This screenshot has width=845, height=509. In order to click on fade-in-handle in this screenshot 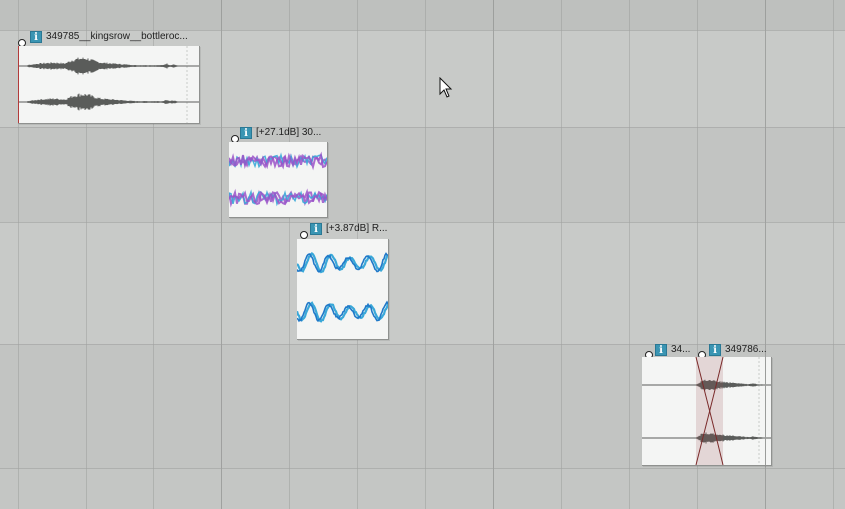, I will do `click(304, 235)`.